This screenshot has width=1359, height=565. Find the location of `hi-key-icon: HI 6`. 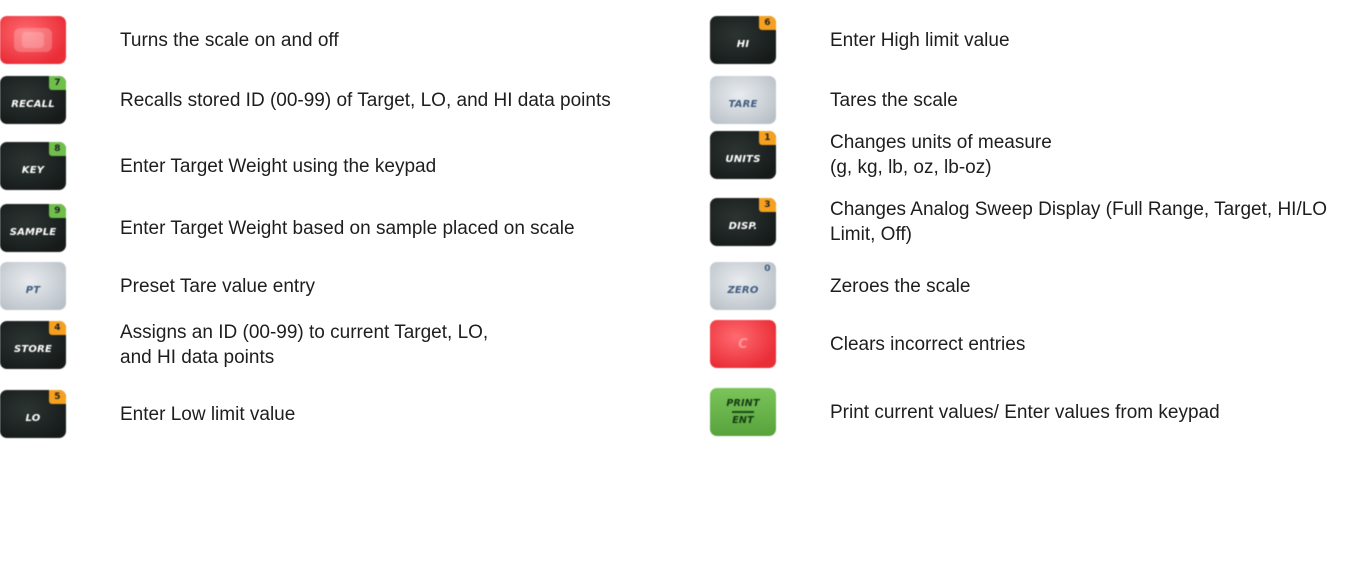

hi-key-icon: HI 6 is located at coordinates (743, 40).